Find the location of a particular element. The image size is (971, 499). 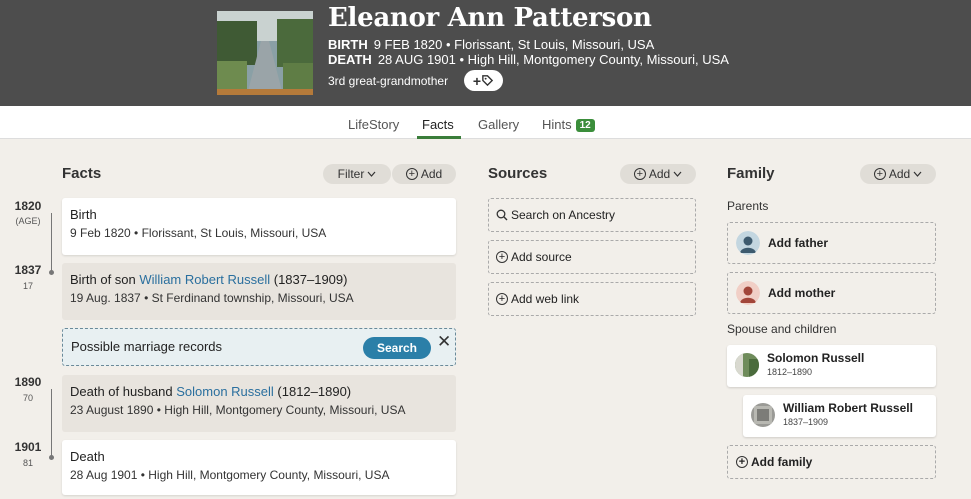

husband-link: Solomon Russell is located at coordinates (225, 391).